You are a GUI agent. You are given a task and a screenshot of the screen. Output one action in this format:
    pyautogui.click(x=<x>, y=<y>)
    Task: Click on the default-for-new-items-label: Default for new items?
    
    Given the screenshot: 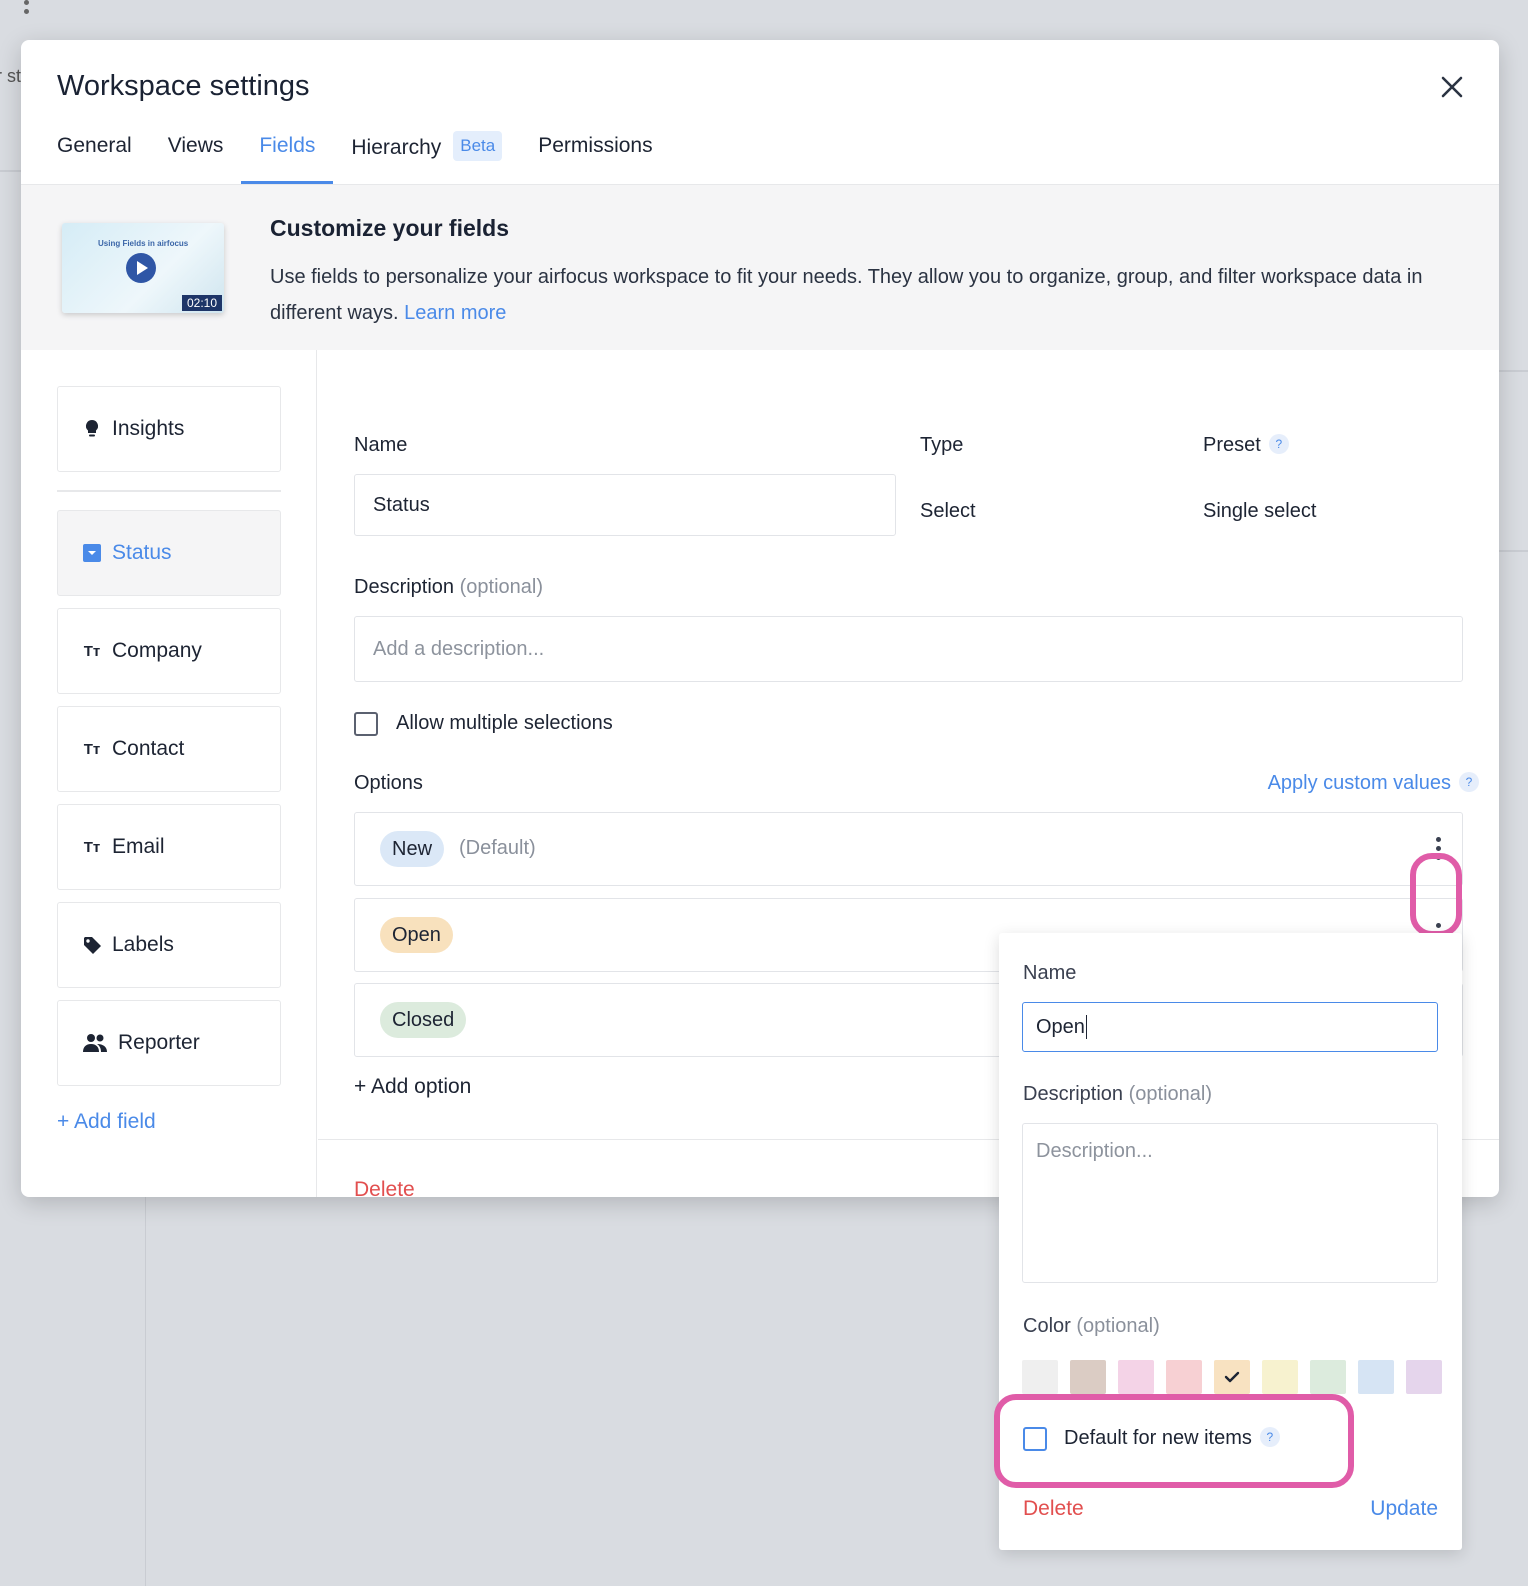 What is the action you would take?
    pyautogui.click(x=1172, y=1438)
    